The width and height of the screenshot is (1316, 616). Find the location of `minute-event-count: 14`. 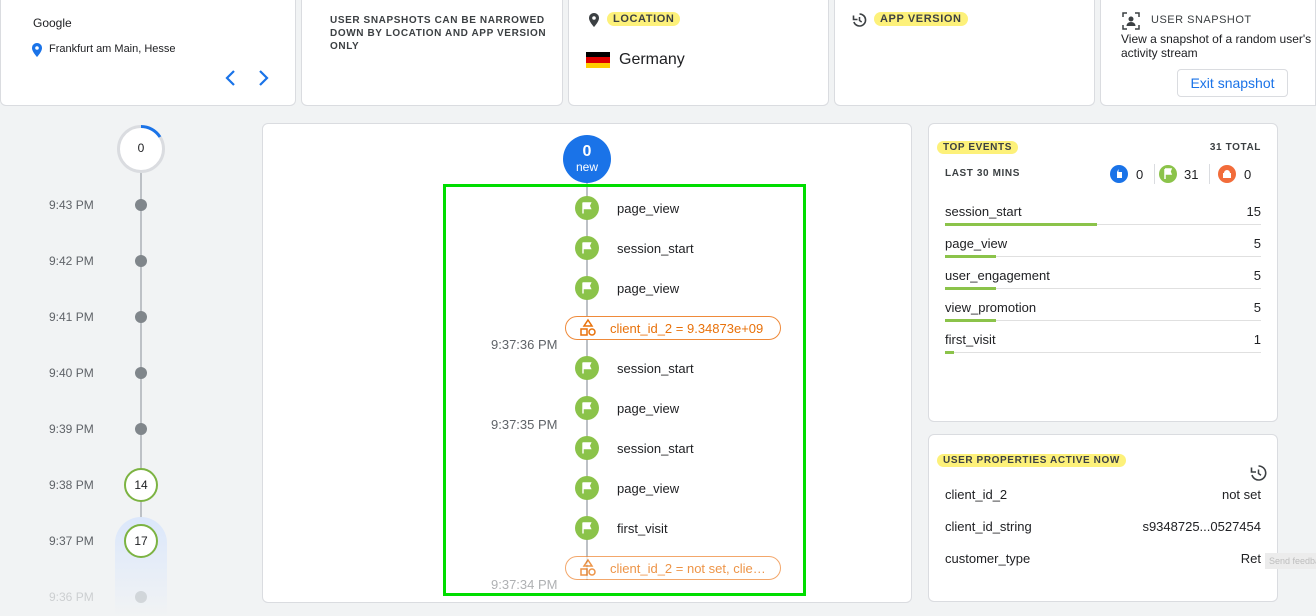

minute-event-count: 14 is located at coordinates (141, 485).